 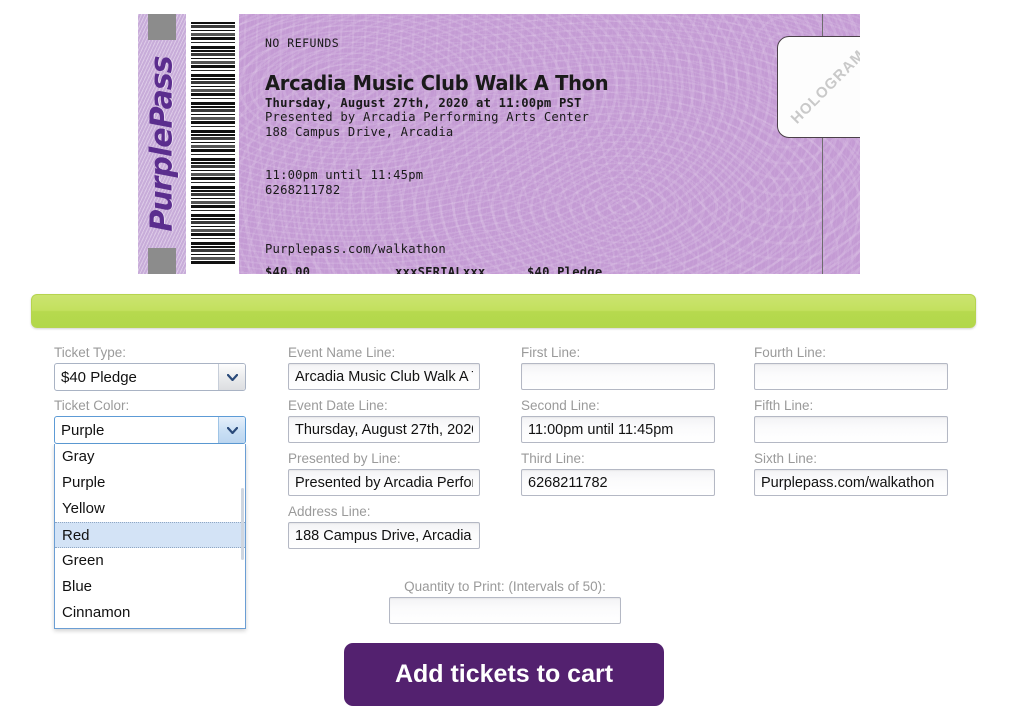 I want to click on address-line-input, so click(x=384, y=535).